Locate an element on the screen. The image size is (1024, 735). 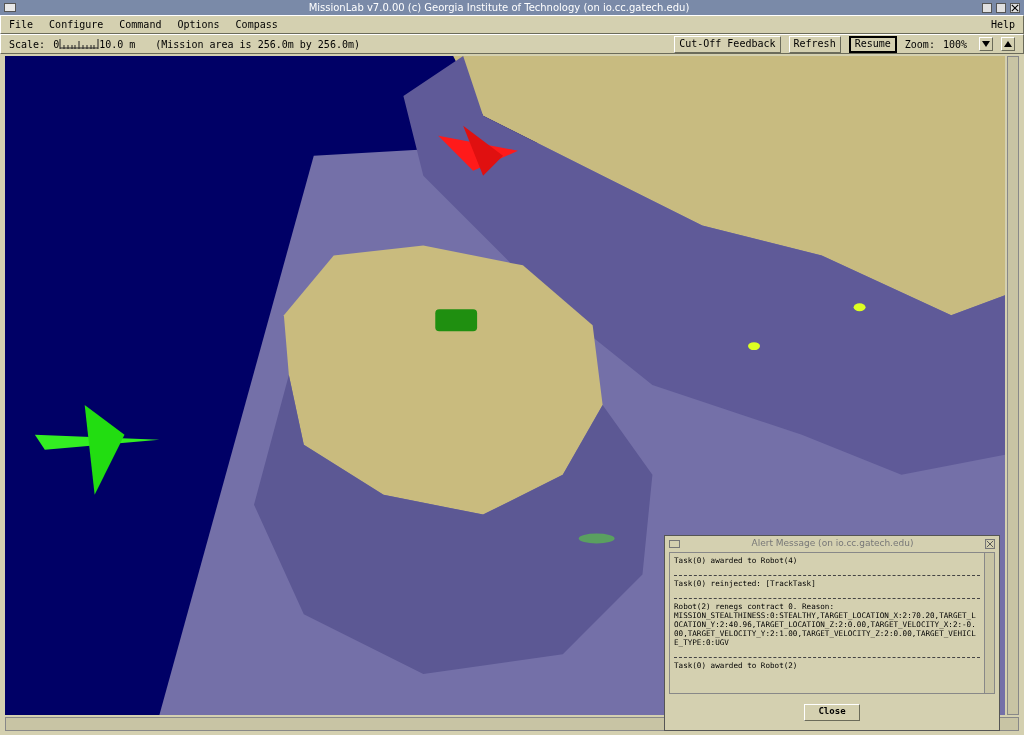
zoom-value: 100% is located at coordinates (954, 44).